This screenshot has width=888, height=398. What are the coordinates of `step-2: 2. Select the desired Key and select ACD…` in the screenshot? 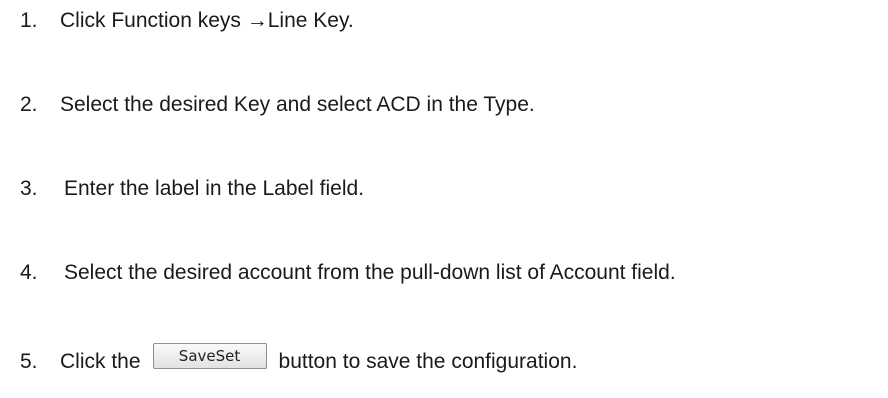 It's located at (277, 105).